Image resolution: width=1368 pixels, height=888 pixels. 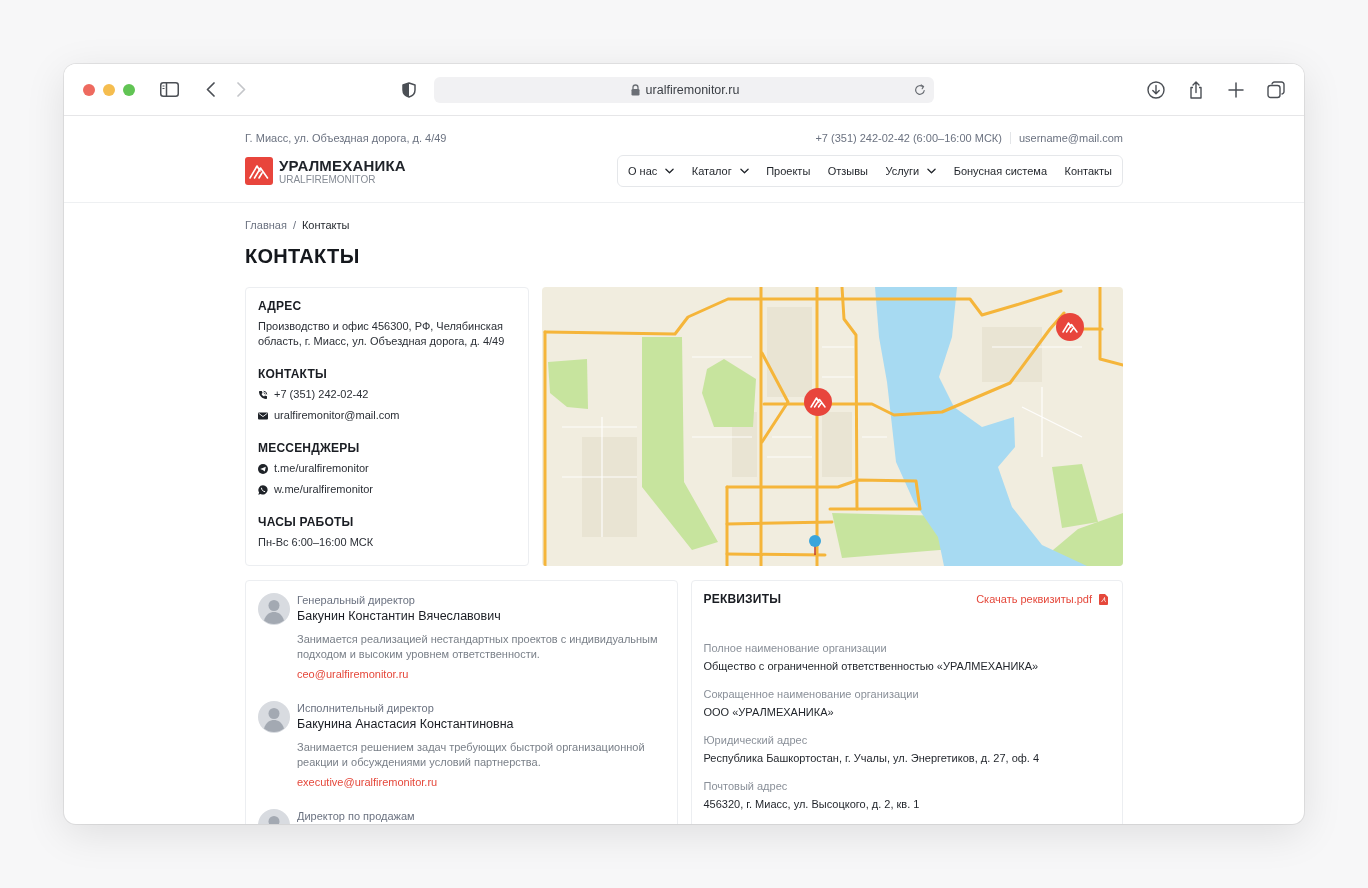 I want to click on messenger-link: w.me/uralfiremonitor, so click(x=316, y=489).